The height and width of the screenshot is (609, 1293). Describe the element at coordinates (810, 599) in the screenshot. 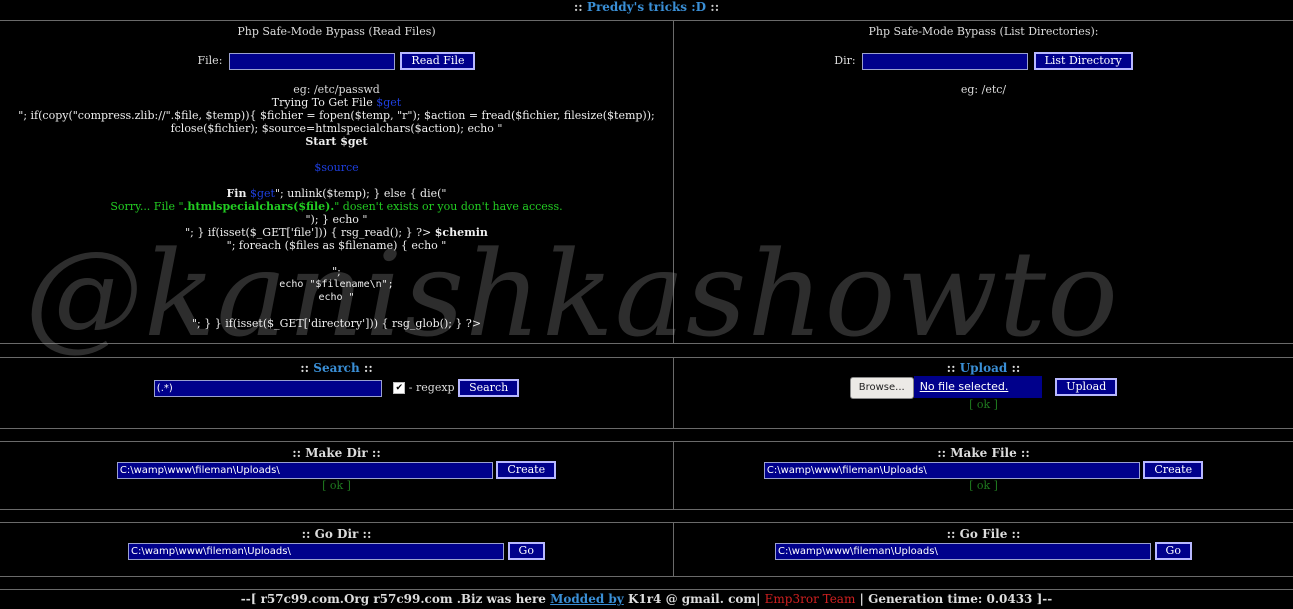

I see `team-name: Emp3ror Team` at that location.